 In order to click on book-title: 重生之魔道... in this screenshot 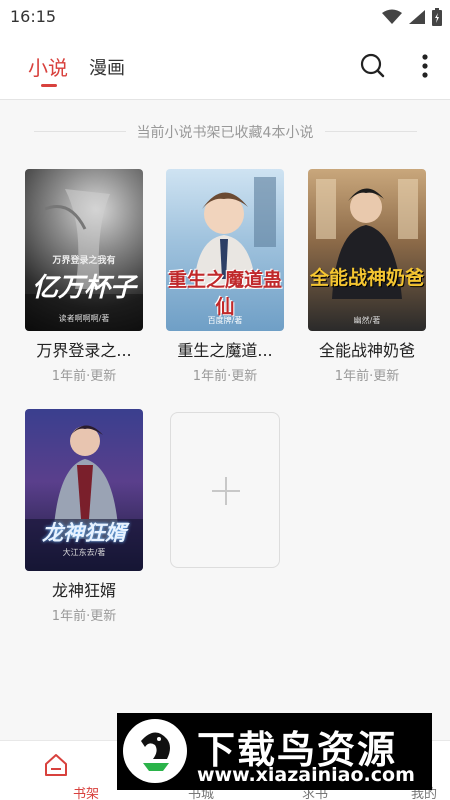, I will do `click(225, 349)`.